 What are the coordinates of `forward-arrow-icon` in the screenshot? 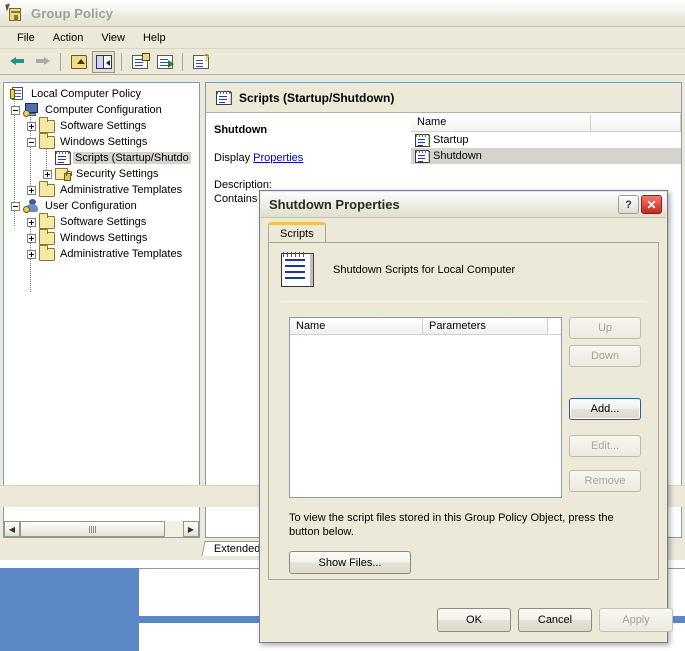 It's located at (42, 61).